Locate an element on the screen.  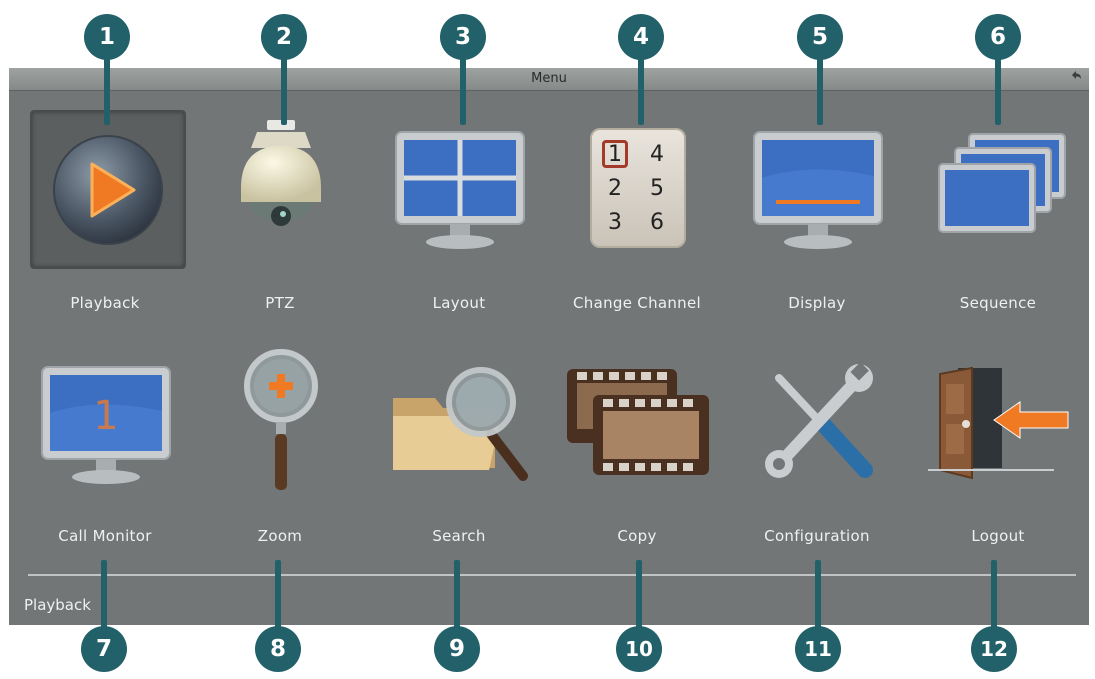
callout-12: 12 is located at coordinates (994, 649).